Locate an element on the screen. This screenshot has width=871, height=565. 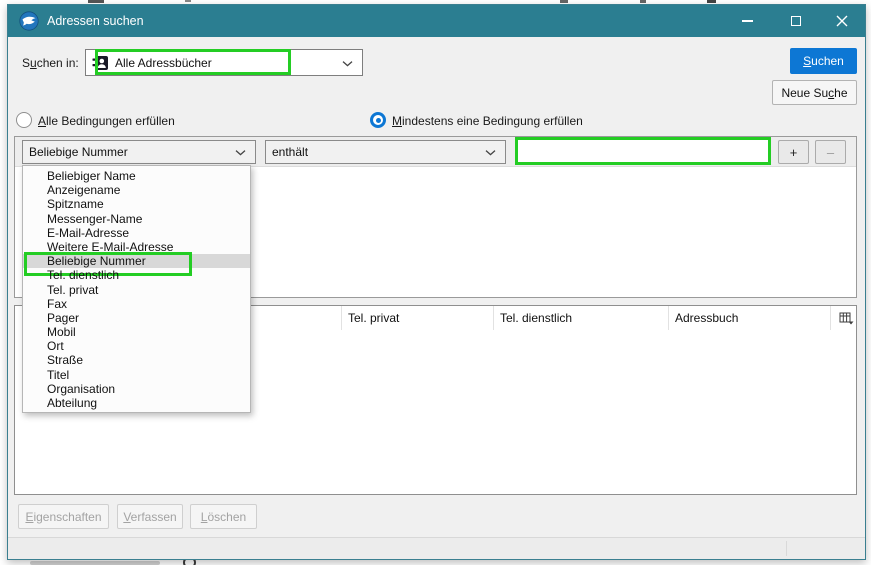
add-condition-button: + is located at coordinates (793, 152).